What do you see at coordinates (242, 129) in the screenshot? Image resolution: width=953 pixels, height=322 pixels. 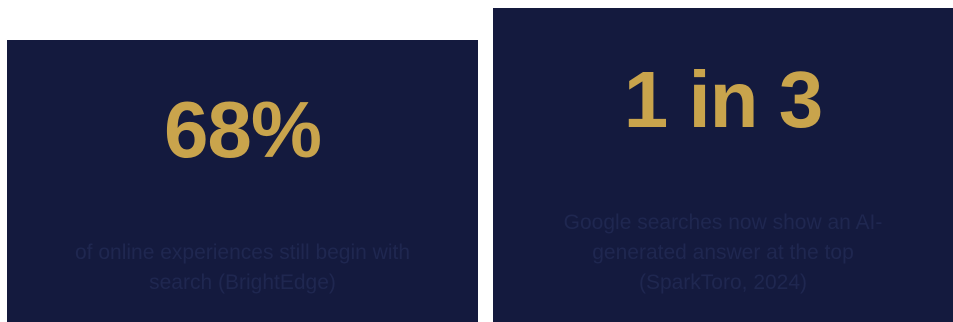 I see `stat-value: 68%` at bounding box center [242, 129].